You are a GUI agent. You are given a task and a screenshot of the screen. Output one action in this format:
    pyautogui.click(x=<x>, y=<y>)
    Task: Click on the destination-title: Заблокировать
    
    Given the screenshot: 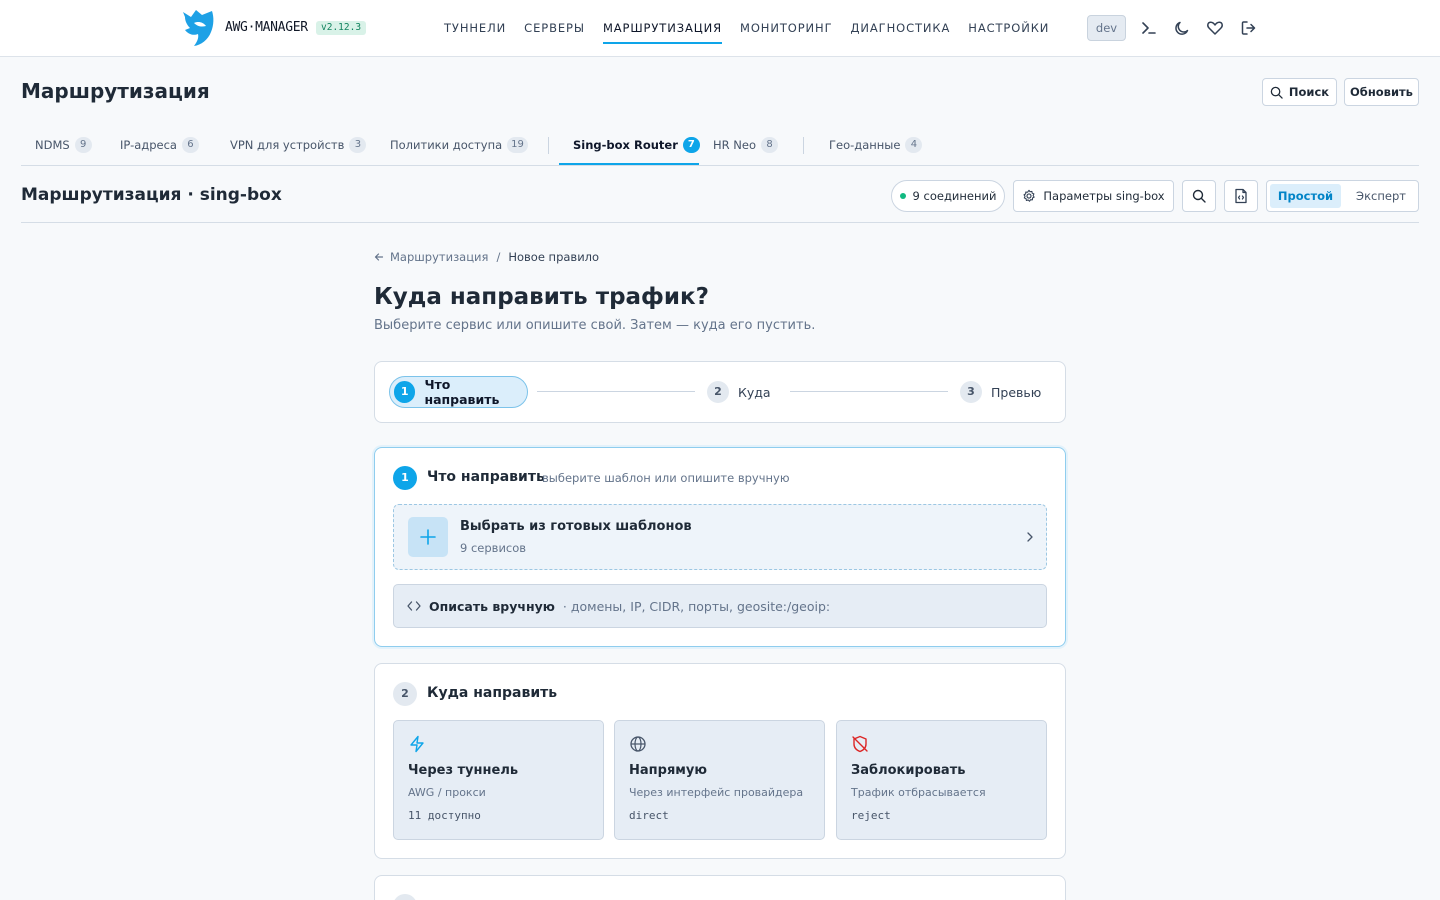 What is the action you would take?
    pyautogui.click(x=908, y=770)
    